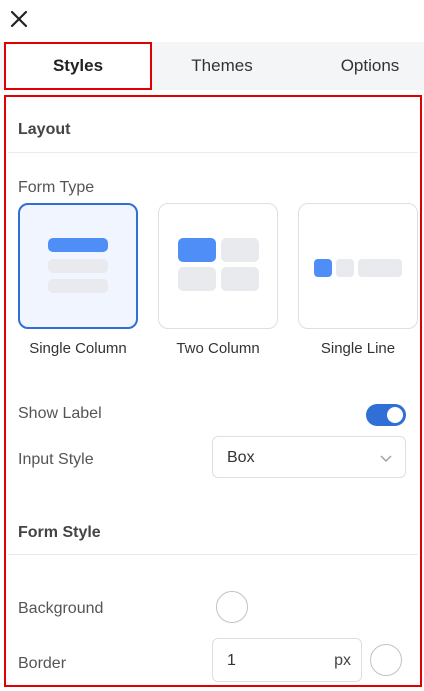  I want to click on close-button, so click(19, 19).